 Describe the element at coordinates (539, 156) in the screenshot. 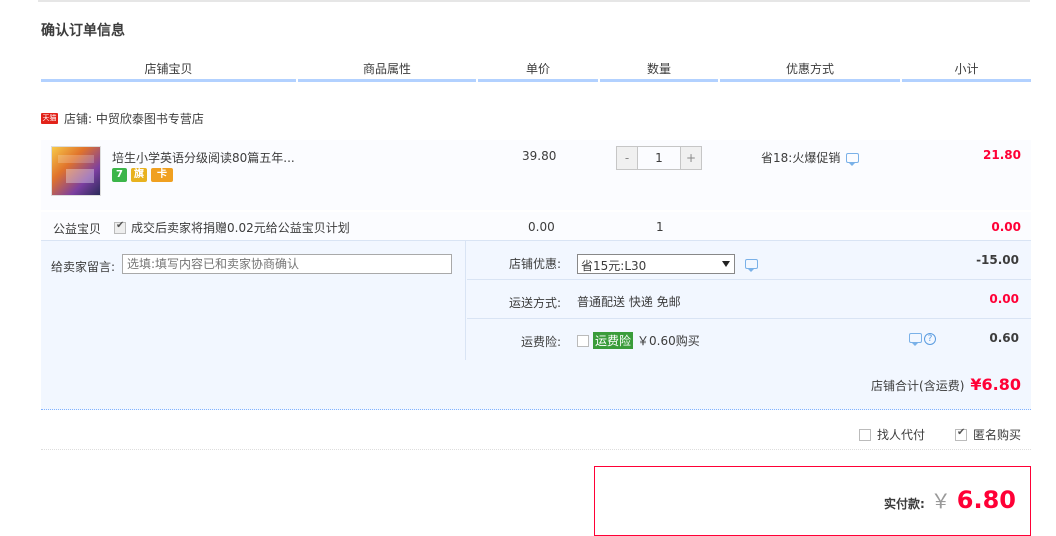

I see `unit-price: 39.80` at that location.